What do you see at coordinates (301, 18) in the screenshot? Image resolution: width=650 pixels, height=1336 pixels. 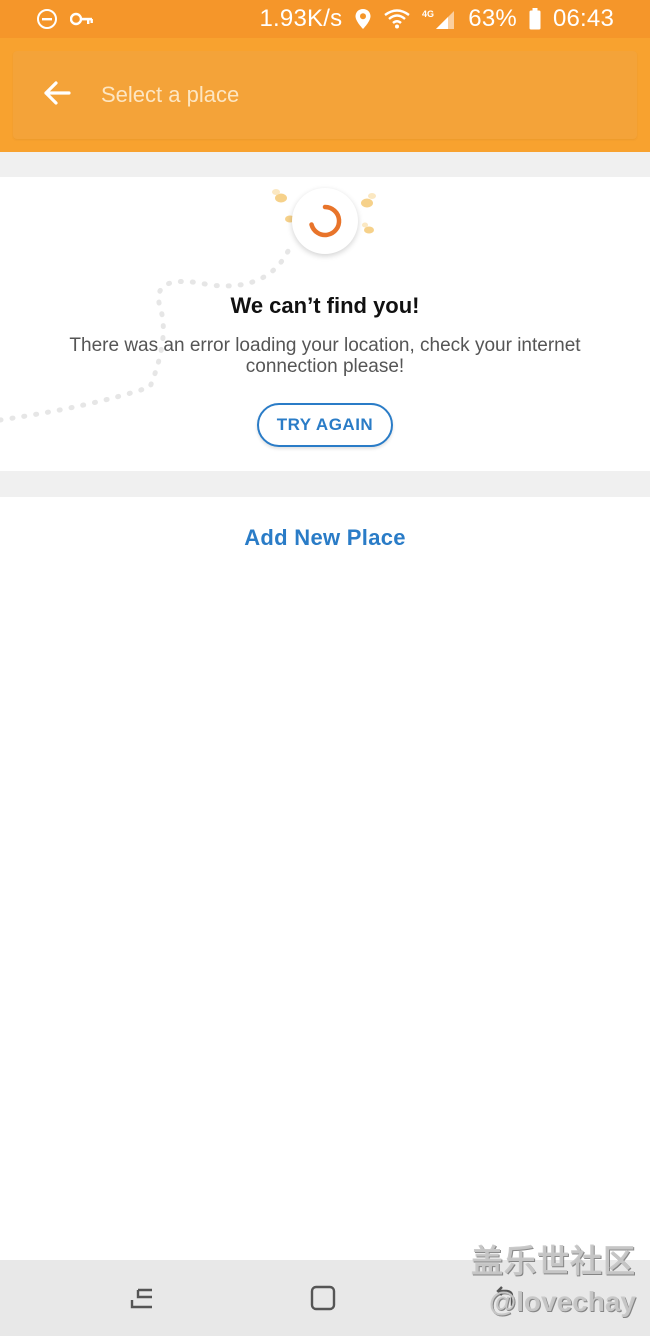 I see `network-speed: 1.93K/s` at bounding box center [301, 18].